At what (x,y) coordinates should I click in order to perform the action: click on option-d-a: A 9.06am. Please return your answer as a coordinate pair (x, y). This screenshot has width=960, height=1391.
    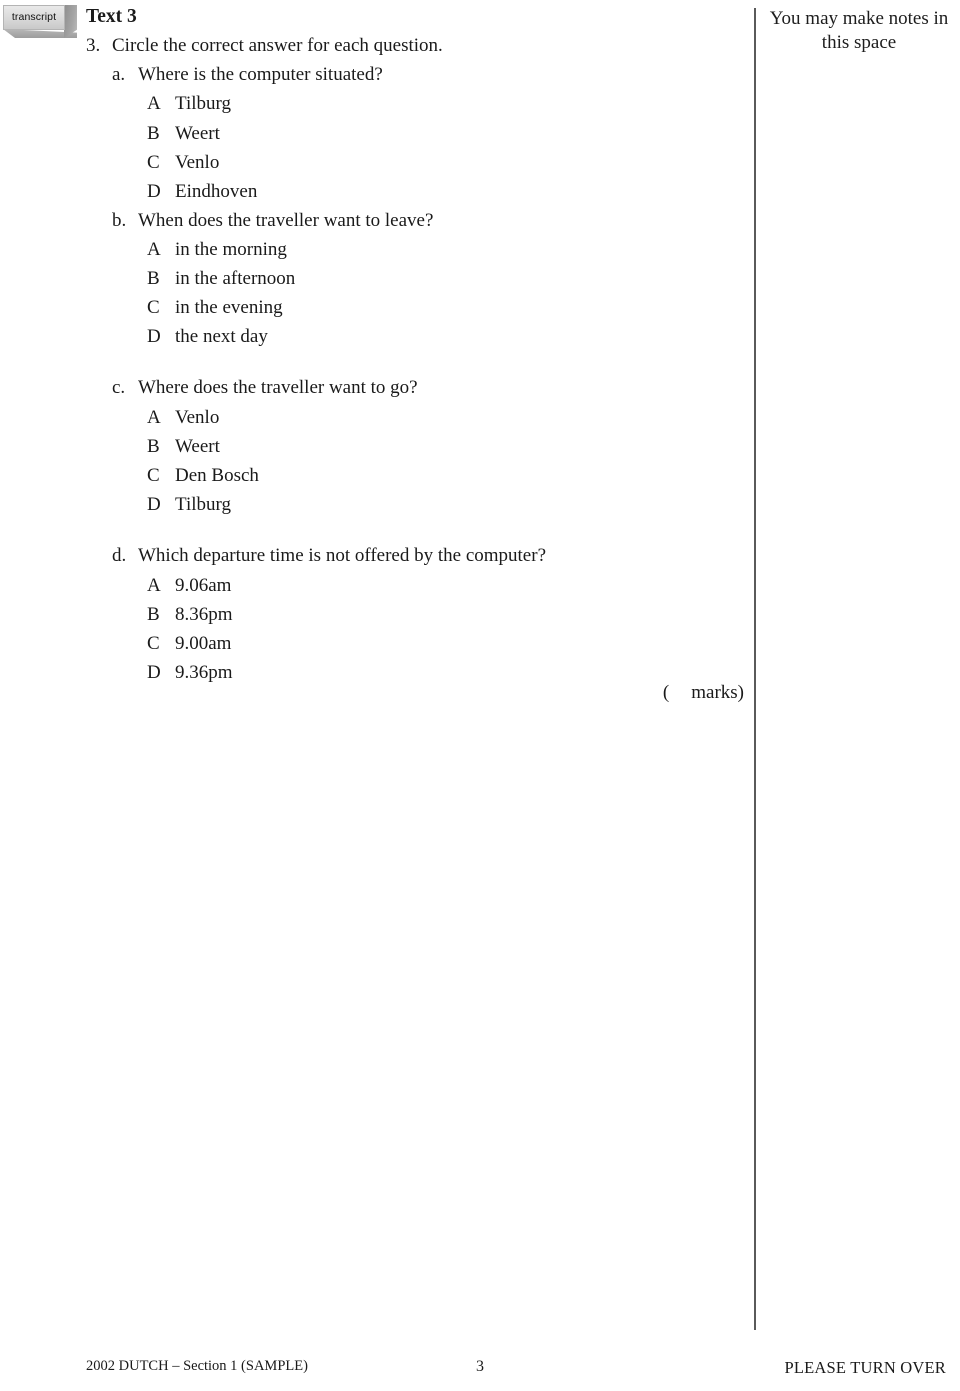
    Looking at the image, I should click on (411, 585).